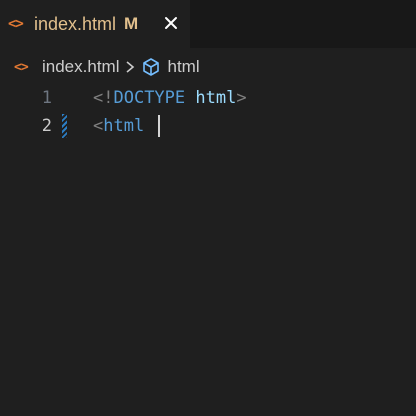 This screenshot has width=416, height=416. What do you see at coordinates (241, 98) in the screenshot?
I see `punctuation: >` at bounding box center [241, 98].